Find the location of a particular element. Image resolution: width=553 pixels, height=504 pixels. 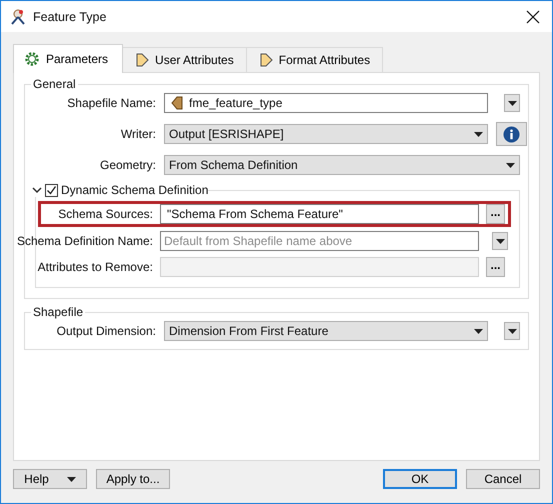

field-label: Geometry: is located at coordinates (127, 165).